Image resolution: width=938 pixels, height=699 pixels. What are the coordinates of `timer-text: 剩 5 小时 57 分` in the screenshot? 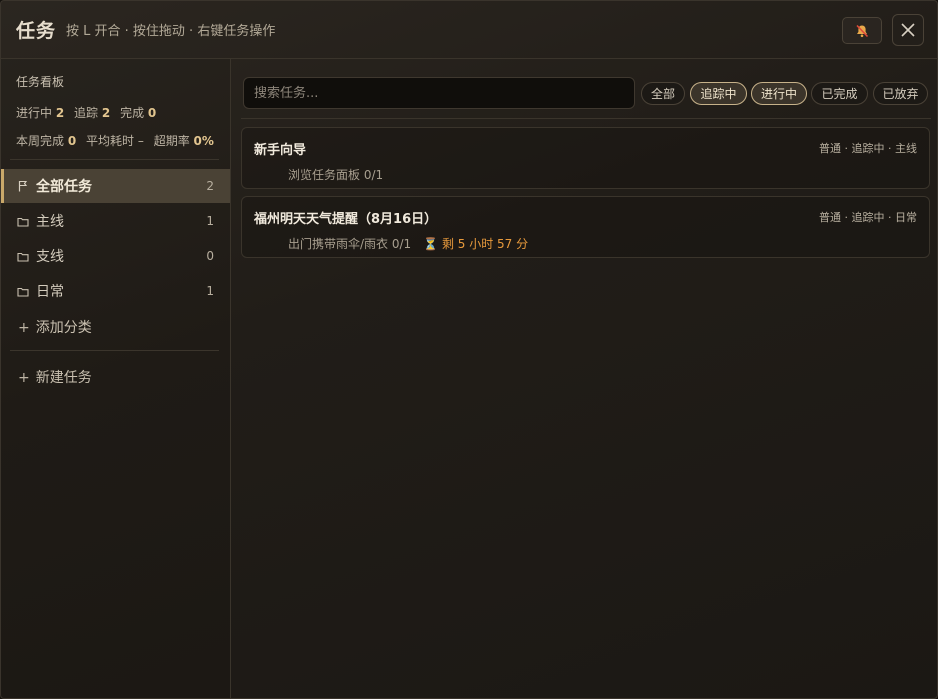 It's located at (485, 244).